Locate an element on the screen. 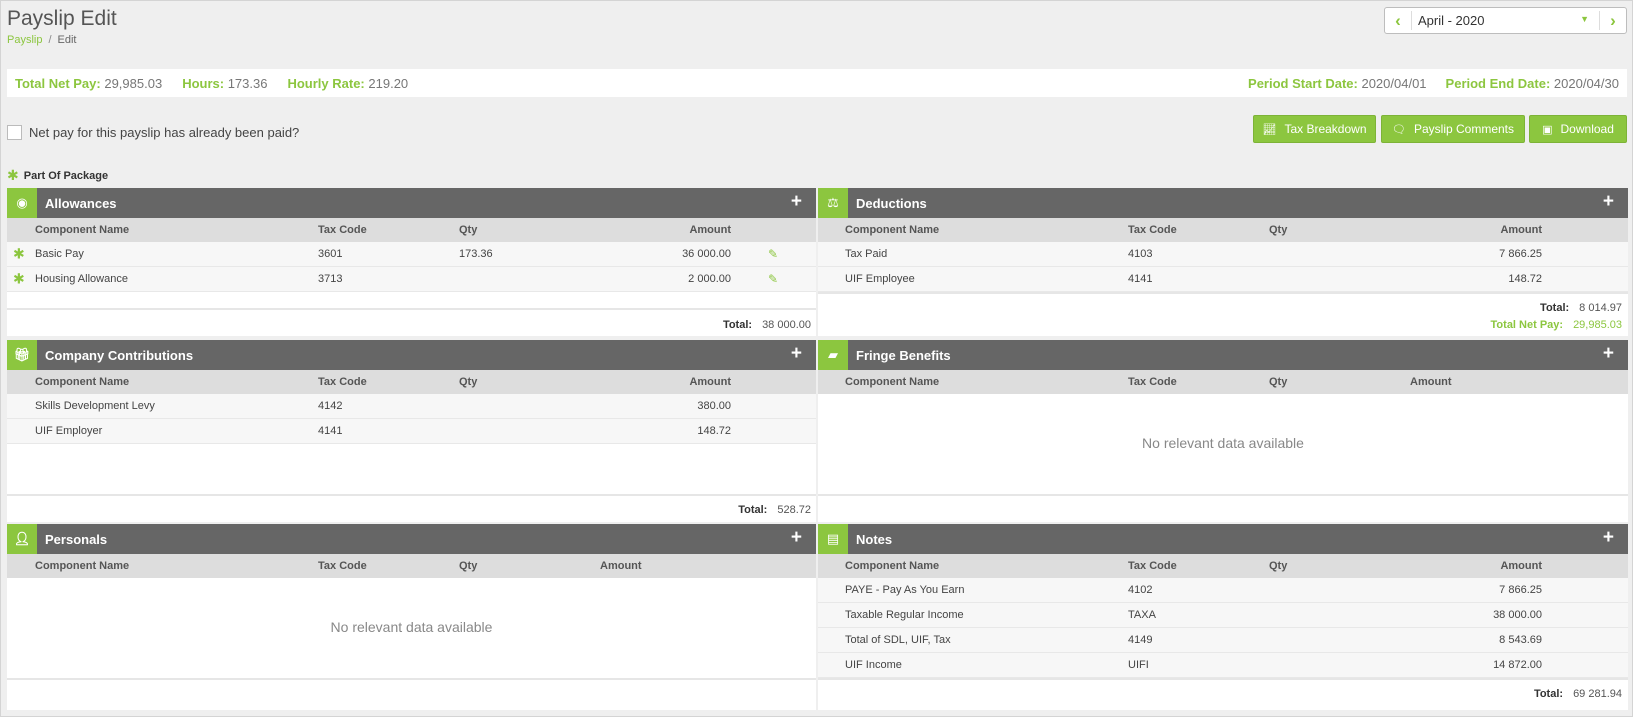  summary-end: Period End Date: 2020/04/30 is located at coordinates (1532, 83).